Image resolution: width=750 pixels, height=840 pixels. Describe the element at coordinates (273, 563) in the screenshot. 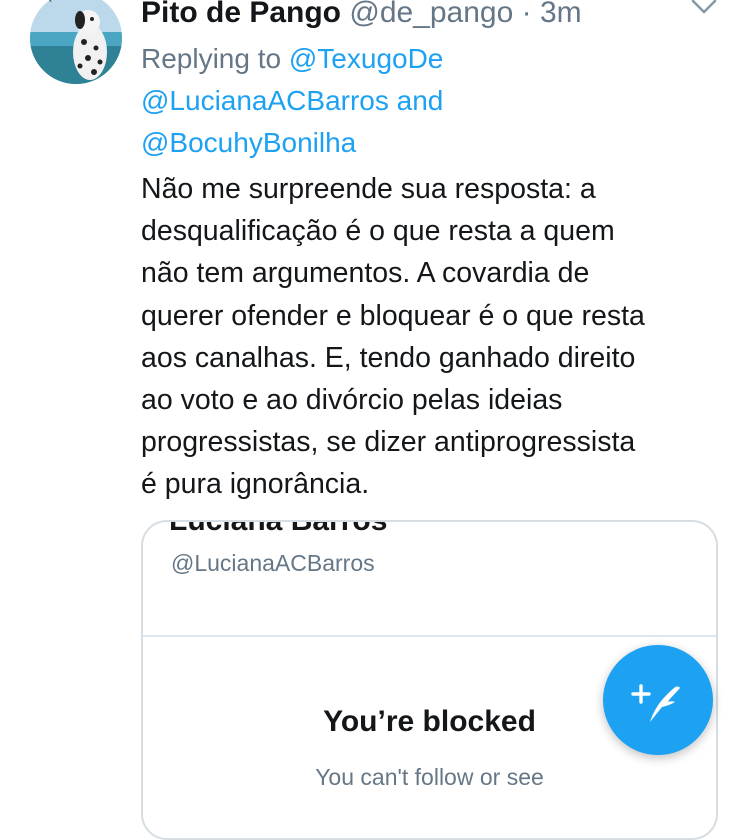

I see `card-profile-handle: @LucianaACBarros` at that location.